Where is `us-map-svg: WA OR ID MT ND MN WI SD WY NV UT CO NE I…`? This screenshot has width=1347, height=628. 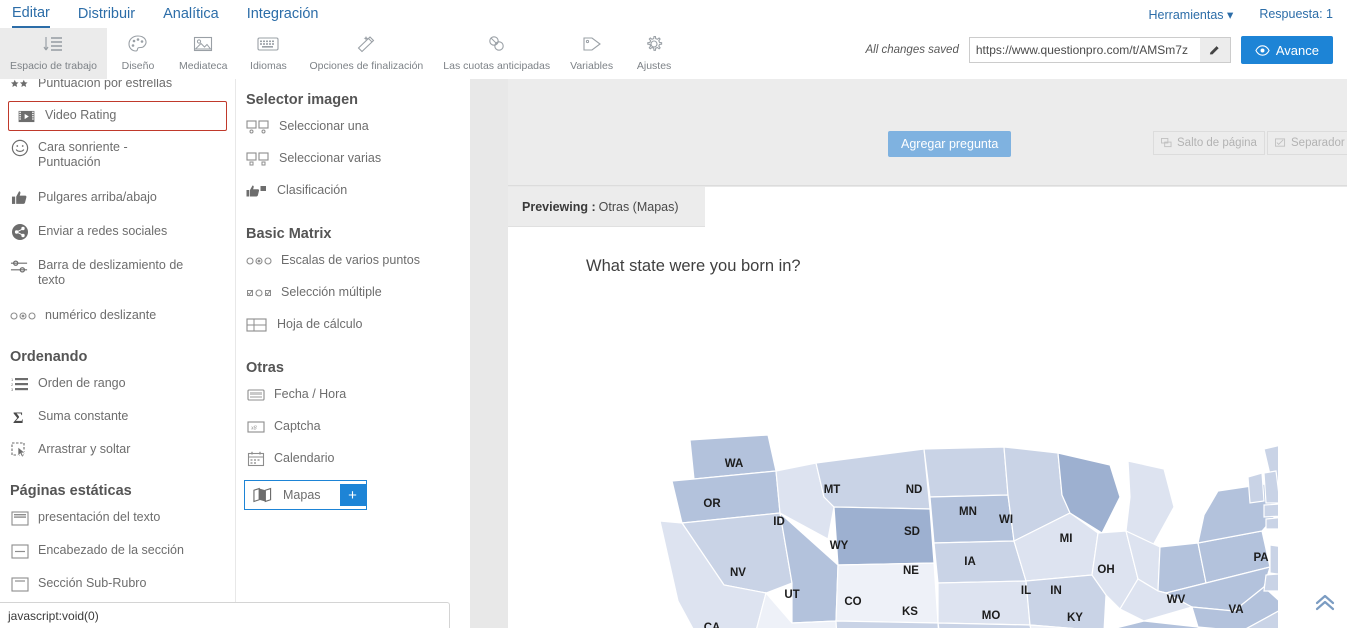 us-map-svg: WA OR ID MT ND MN WI SD WY NV UT CO NE I… is located at coordinates (968, 531).